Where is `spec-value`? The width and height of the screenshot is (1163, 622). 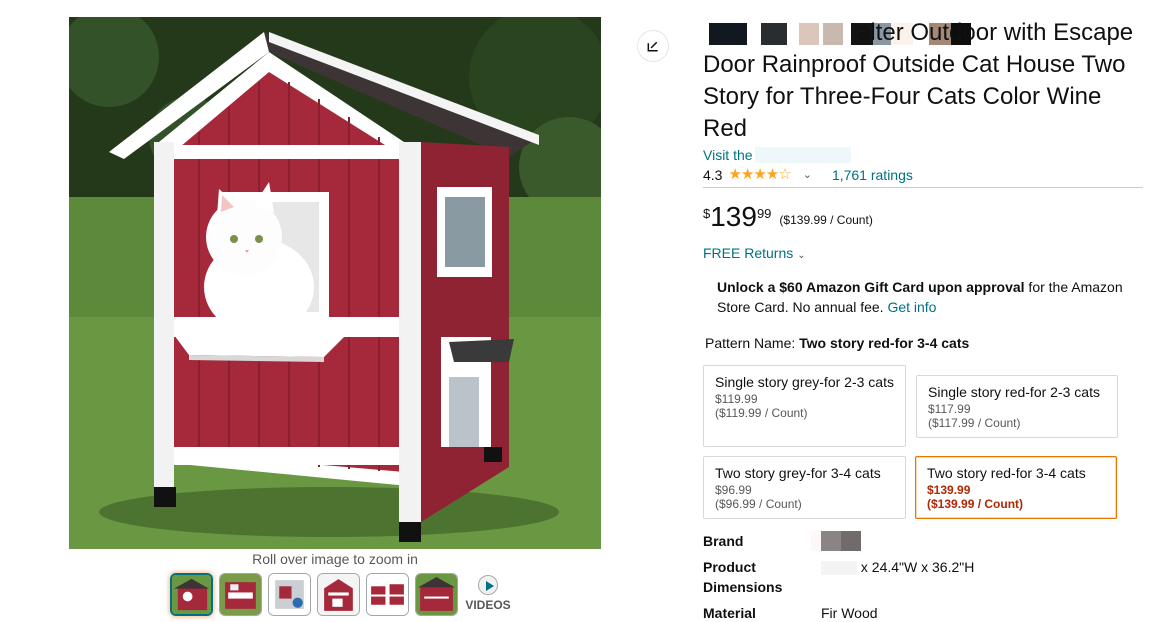 spec-value is located at coordinates (836, 543).